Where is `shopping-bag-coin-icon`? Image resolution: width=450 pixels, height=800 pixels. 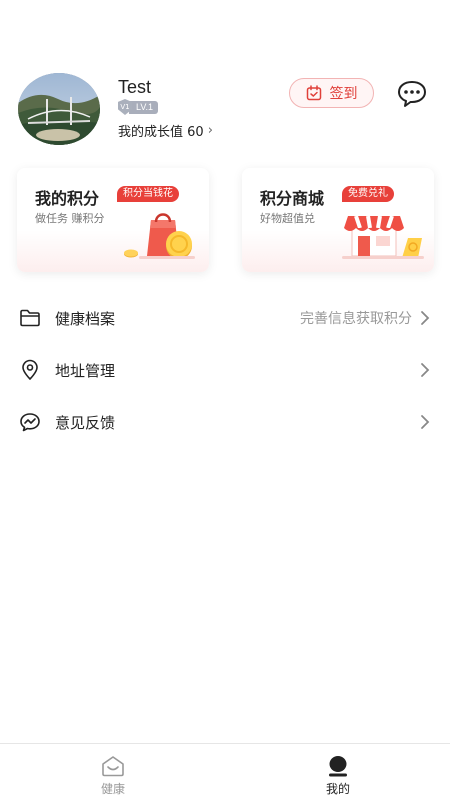
shopping-bag-coin-icon is located at coordinates (159, 238).